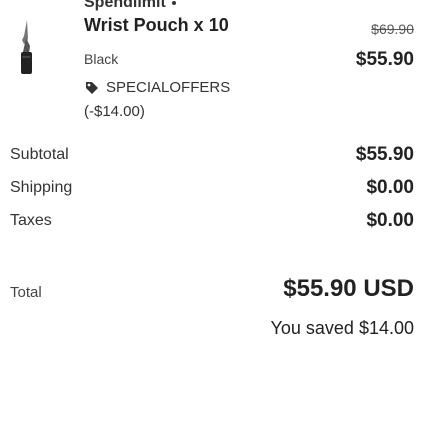  Describe the element at coordinates (384, 154) in the screenshot. I see `subtotal-value: $55.90` at that location.